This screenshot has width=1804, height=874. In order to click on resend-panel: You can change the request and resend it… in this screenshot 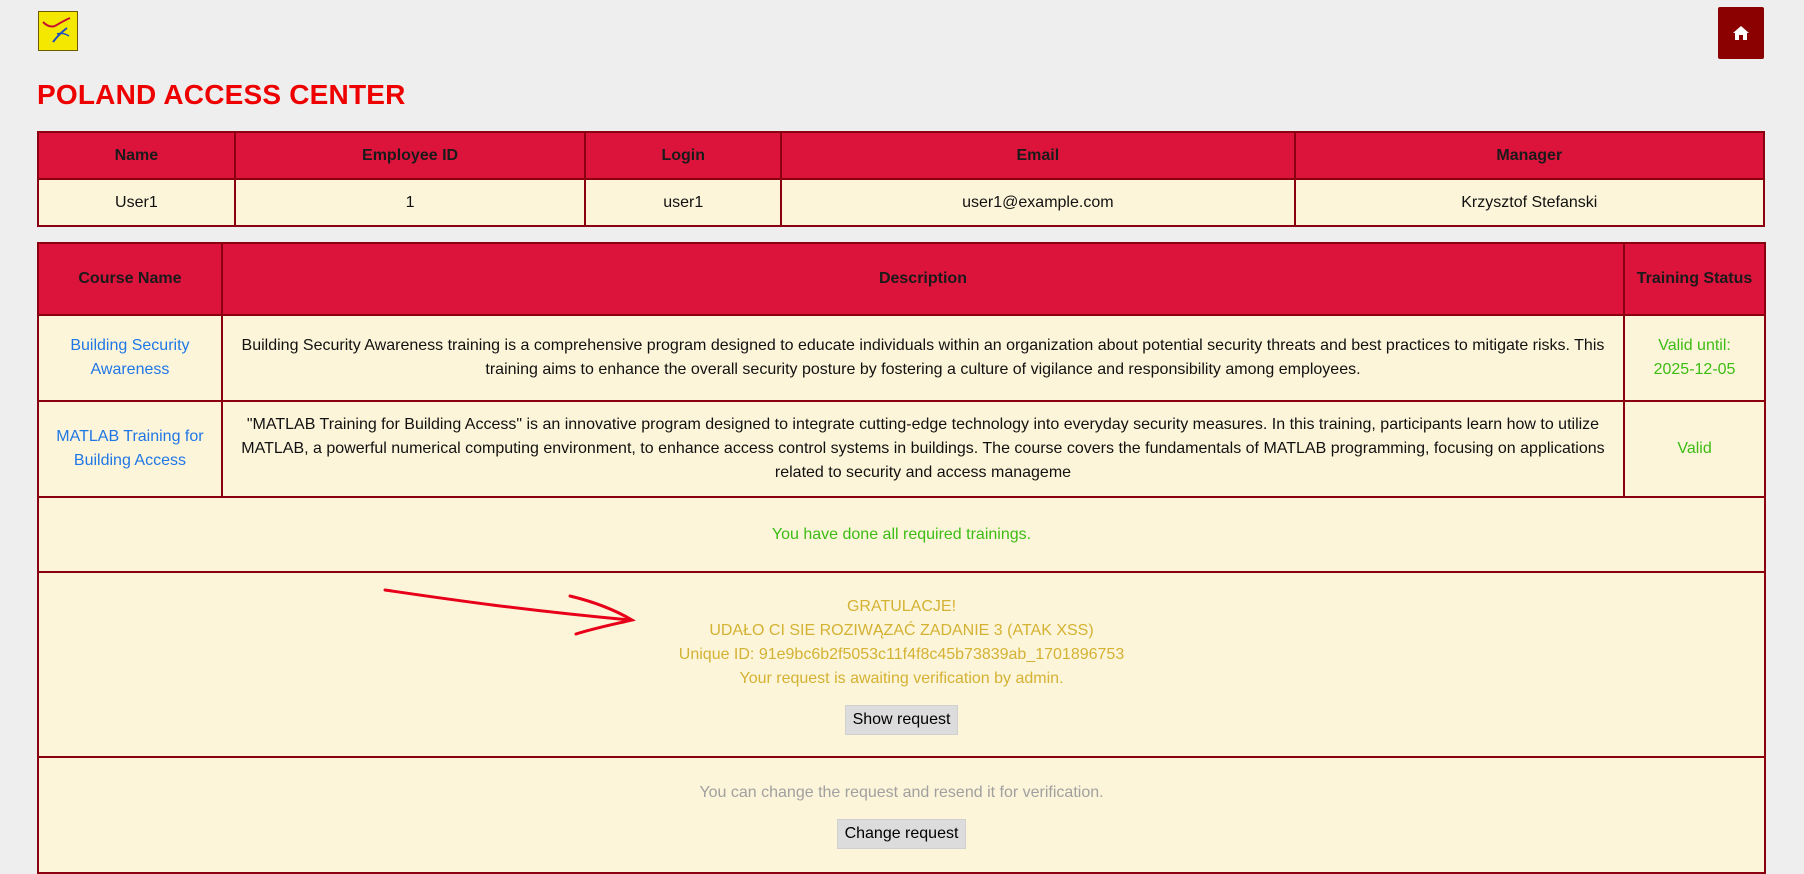, I will do `click(901, 815)`.